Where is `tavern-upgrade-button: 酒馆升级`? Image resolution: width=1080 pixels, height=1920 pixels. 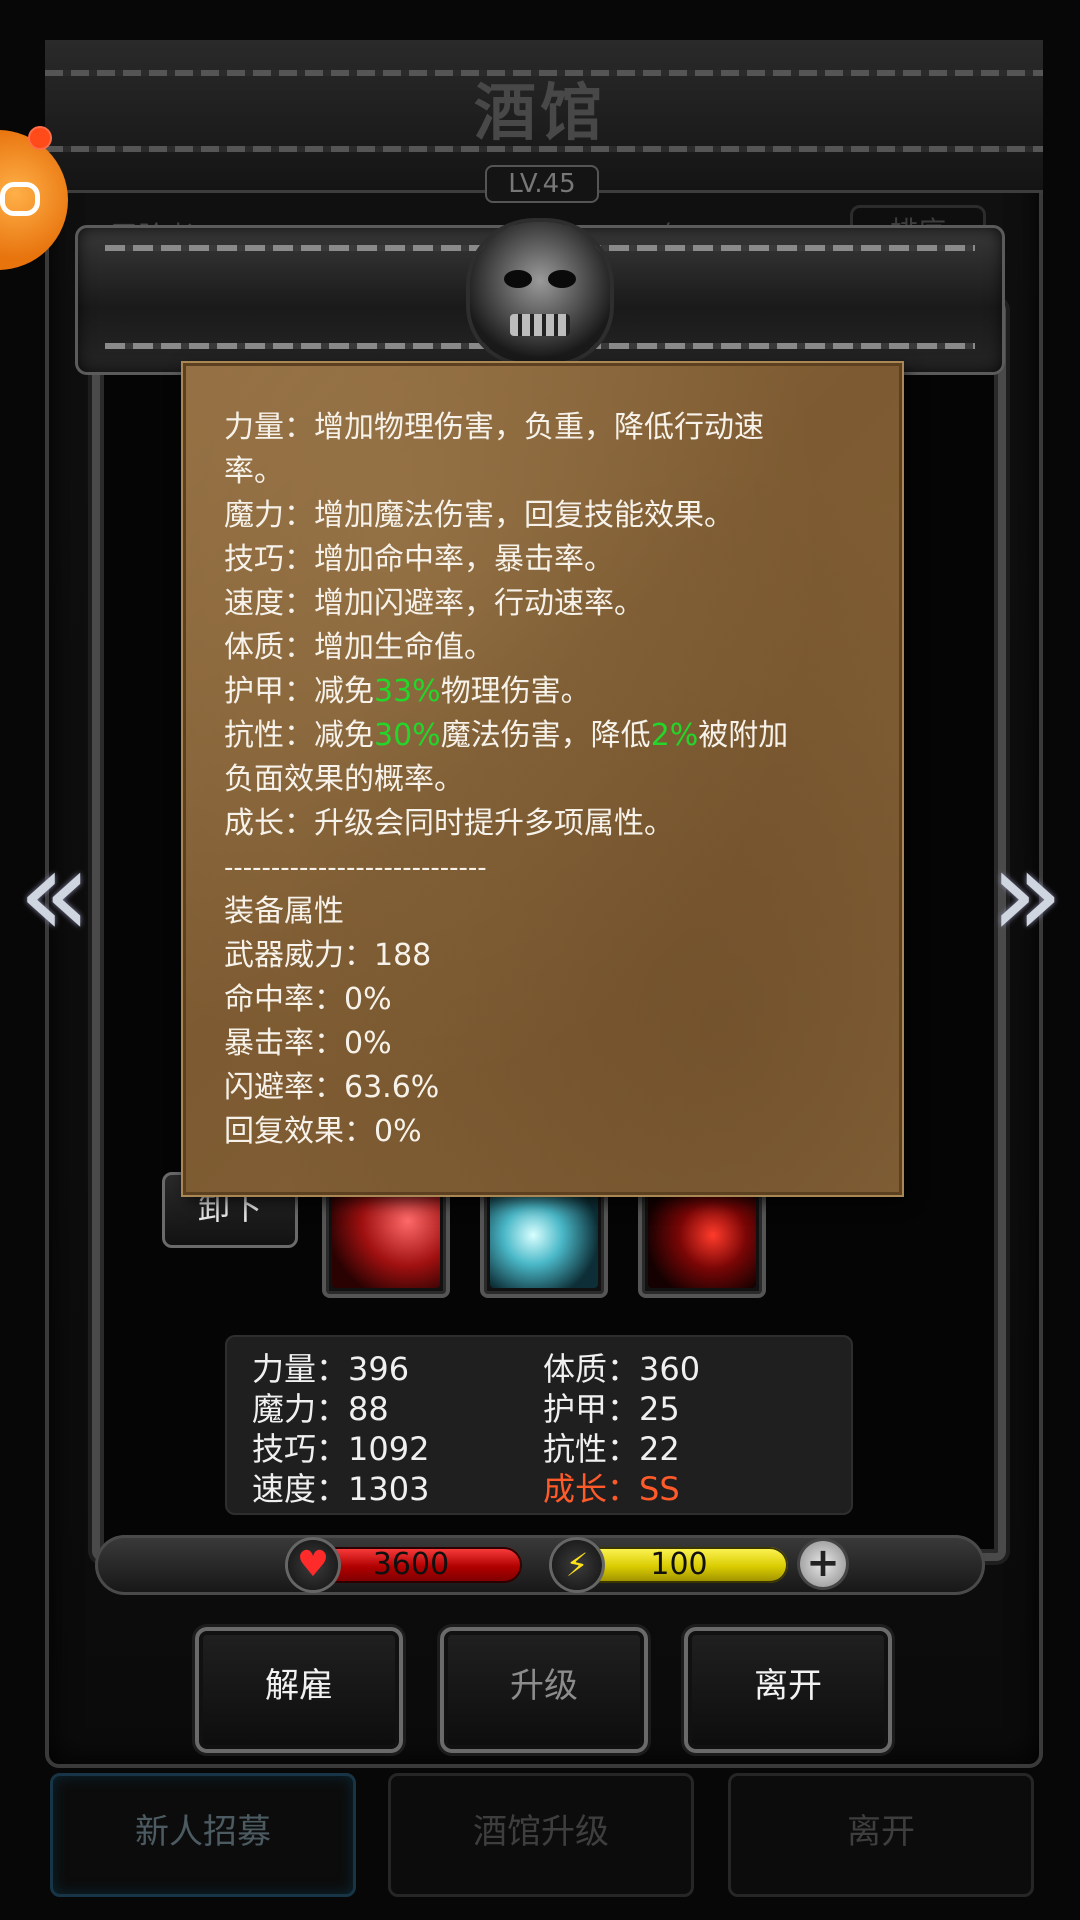
tavern-upgrade-button: 酒馆升级 is located at coordinates (541, 1835).